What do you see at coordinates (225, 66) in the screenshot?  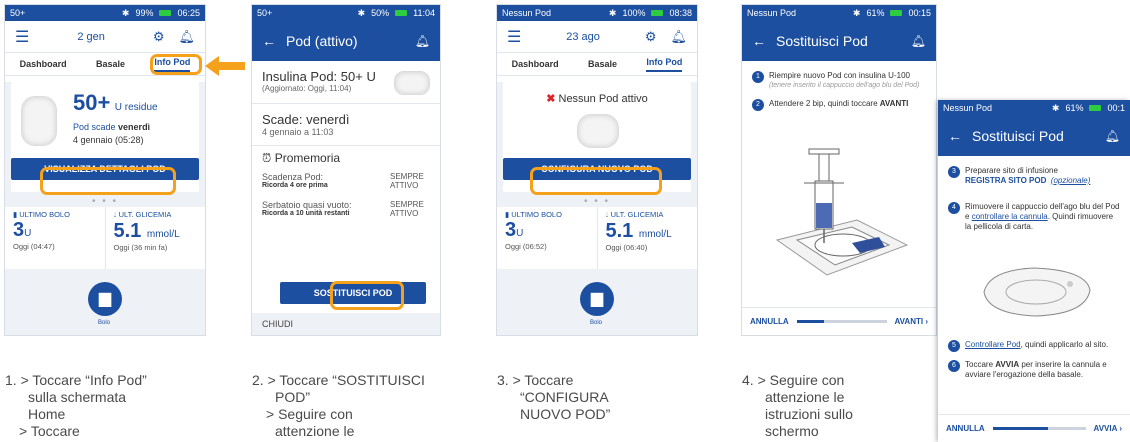 I see `arrow-icon` at bounding box center [225, 66].